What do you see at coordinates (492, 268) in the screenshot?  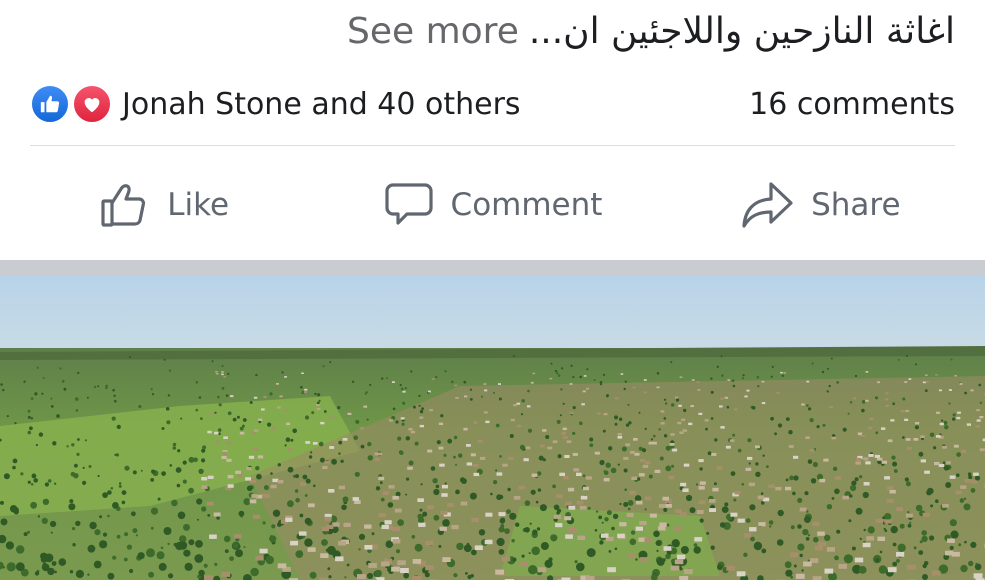 I see `feed-separator` at bounding box center [492, 268].